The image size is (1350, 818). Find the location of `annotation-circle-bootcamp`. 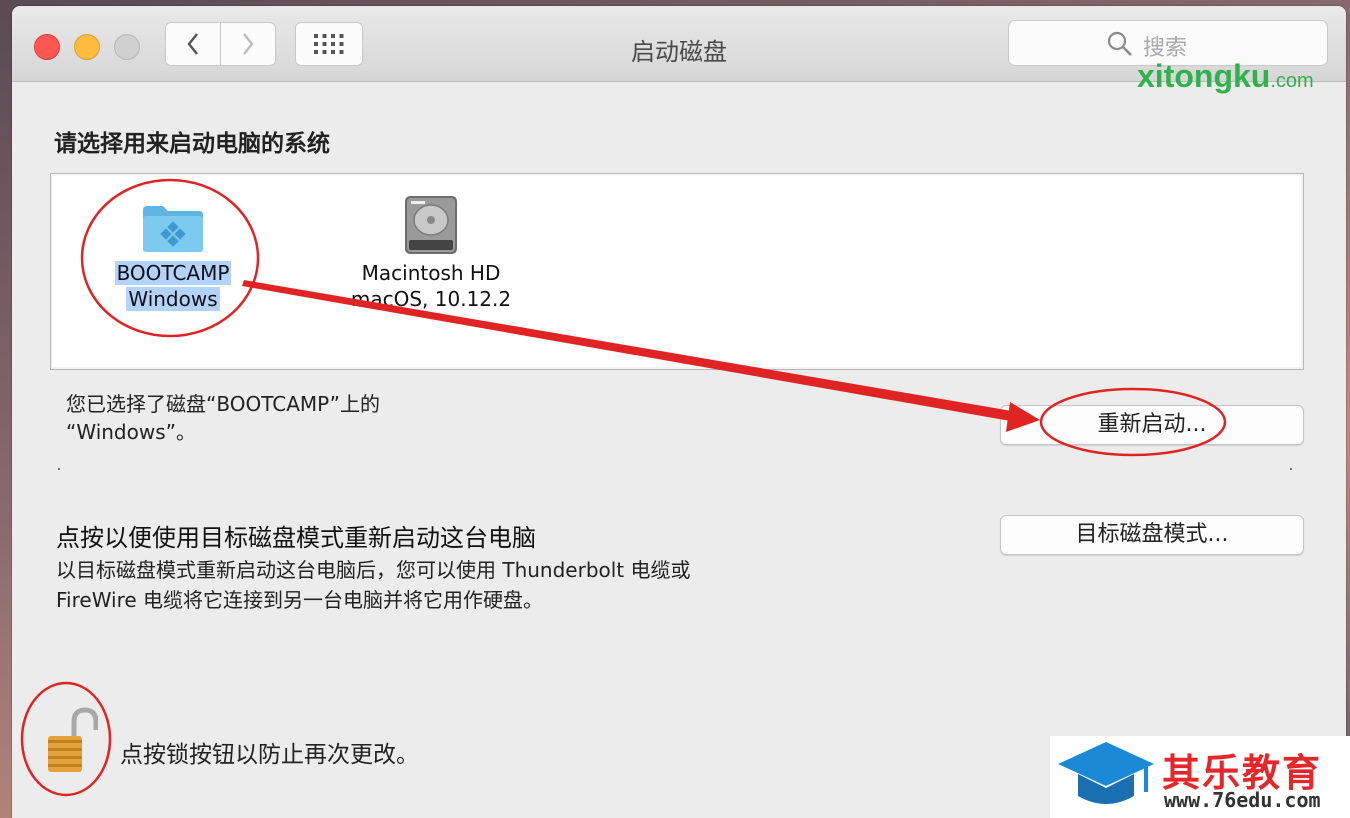

annotation-circle-bootcamp is located at coordinates (170, 258).